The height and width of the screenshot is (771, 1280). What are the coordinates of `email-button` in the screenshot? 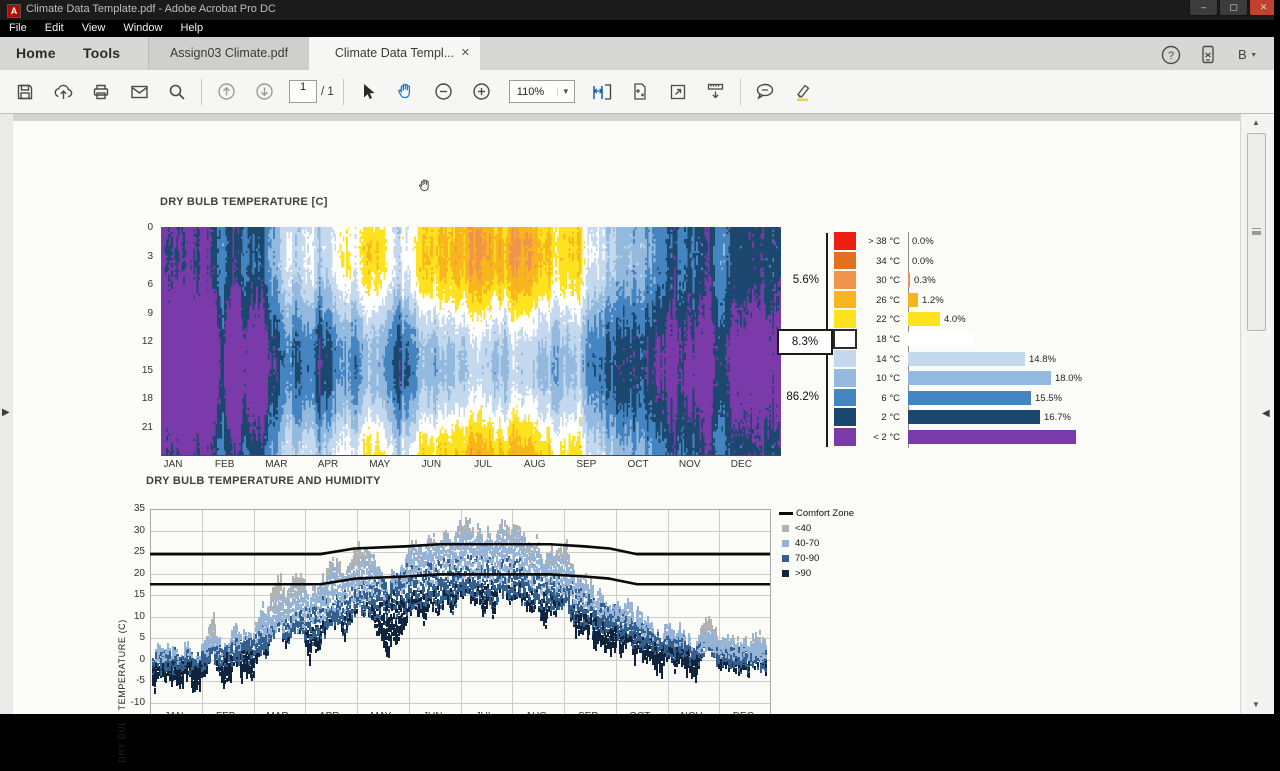 It's located at (139, 92).